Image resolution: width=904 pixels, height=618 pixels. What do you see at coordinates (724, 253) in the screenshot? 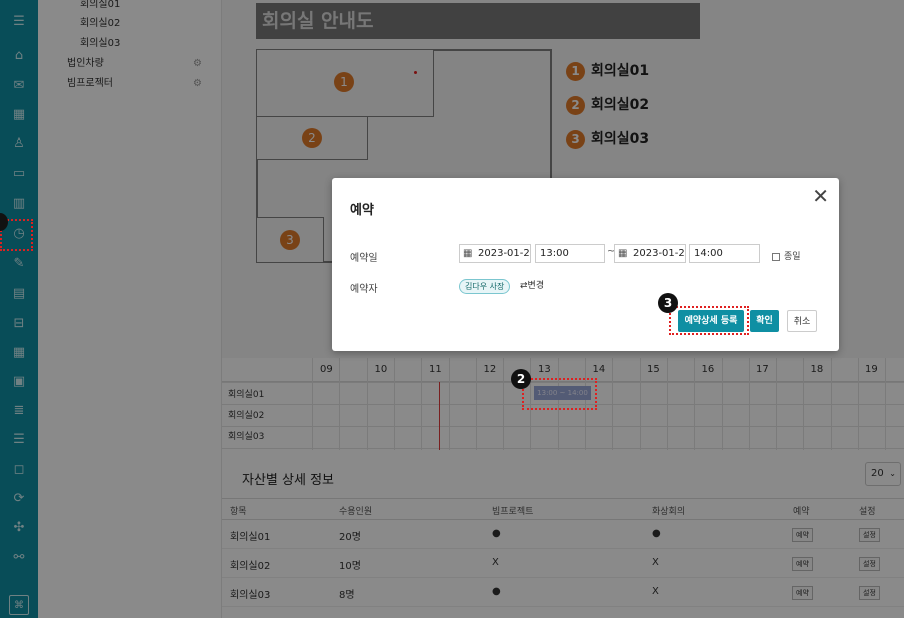
I see `end-time-field: 14:00` at bounding box center [724, 253].